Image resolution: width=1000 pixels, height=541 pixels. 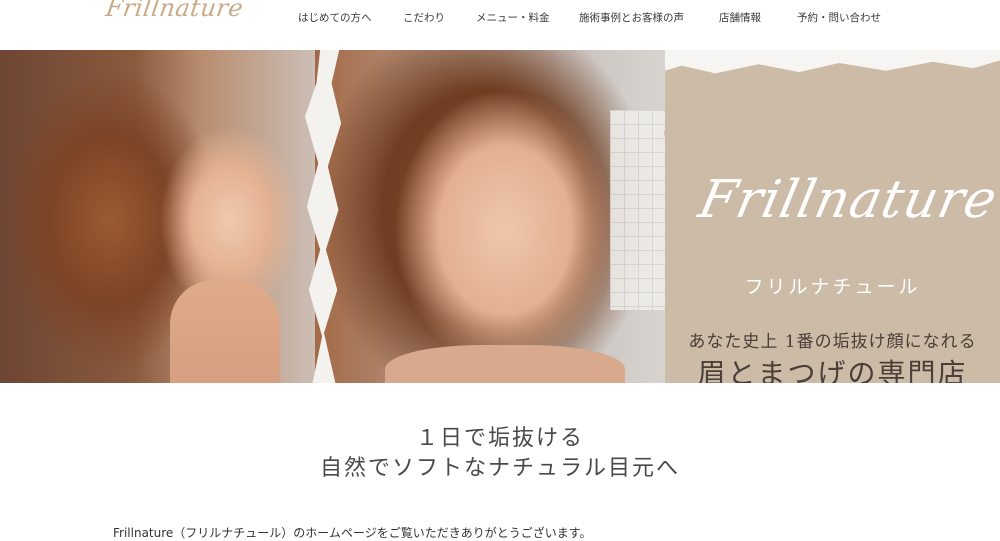 What do you see at coordinates (499, 438) in the screenshot?
I see `headline-line-1: １日で垢抜ける` at bounding box center [499, 438].